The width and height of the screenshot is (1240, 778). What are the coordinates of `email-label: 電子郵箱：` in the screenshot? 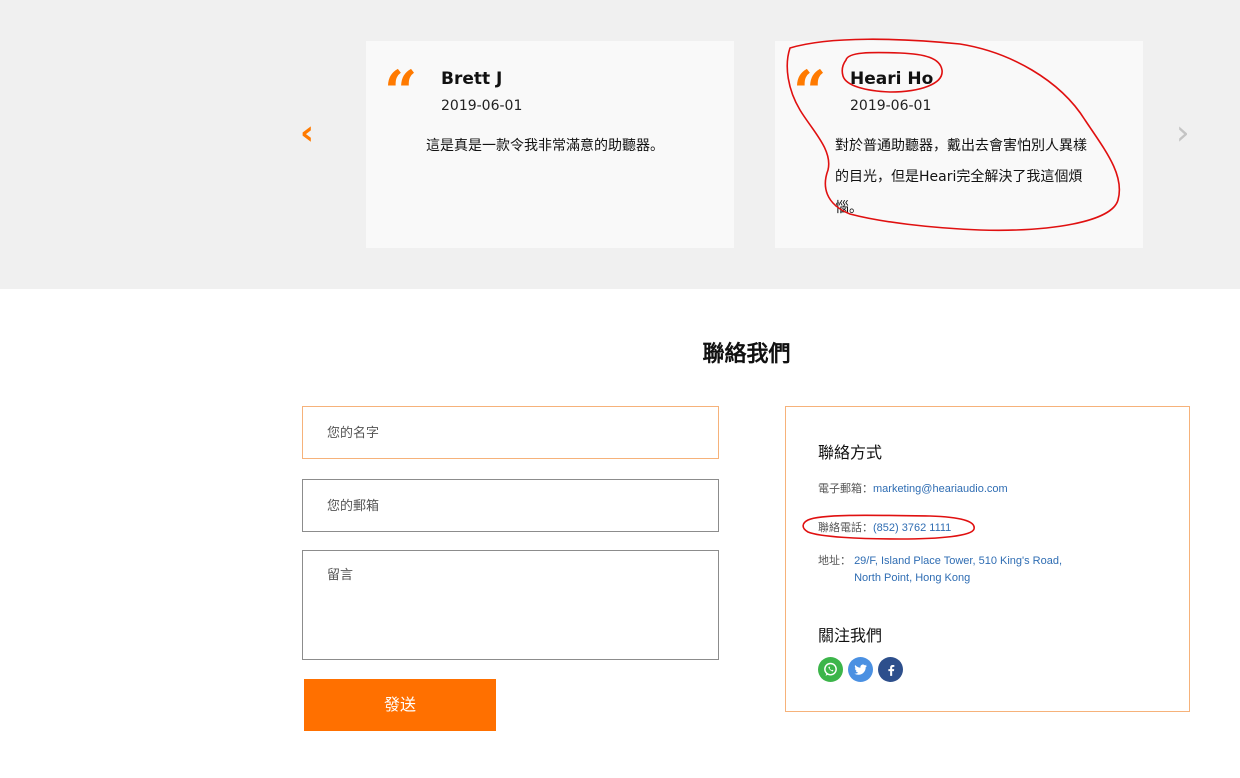 It's located at (845, 489).